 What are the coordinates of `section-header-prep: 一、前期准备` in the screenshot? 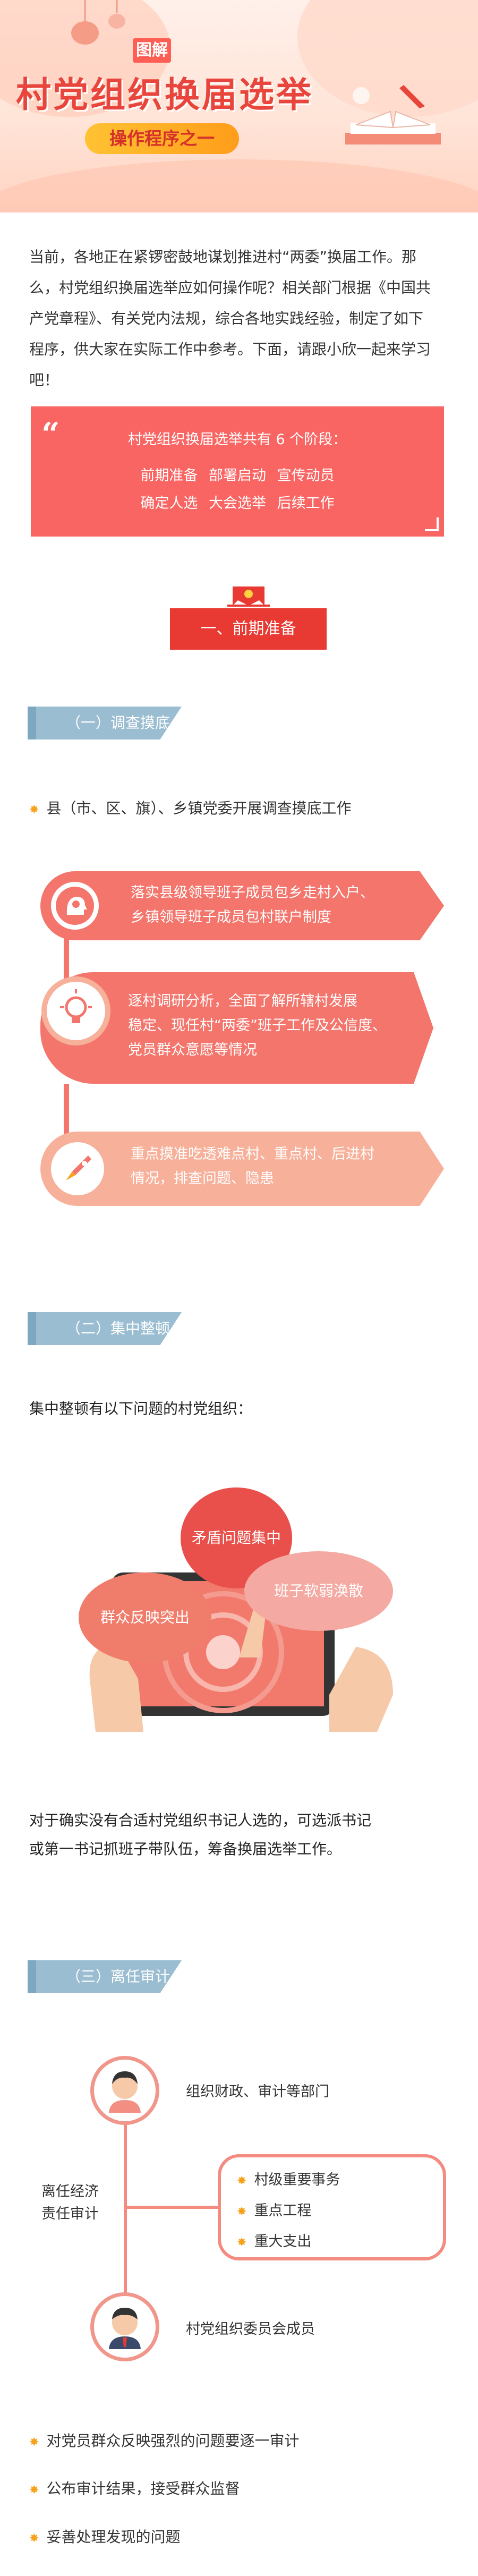 It's located at (248, 629).